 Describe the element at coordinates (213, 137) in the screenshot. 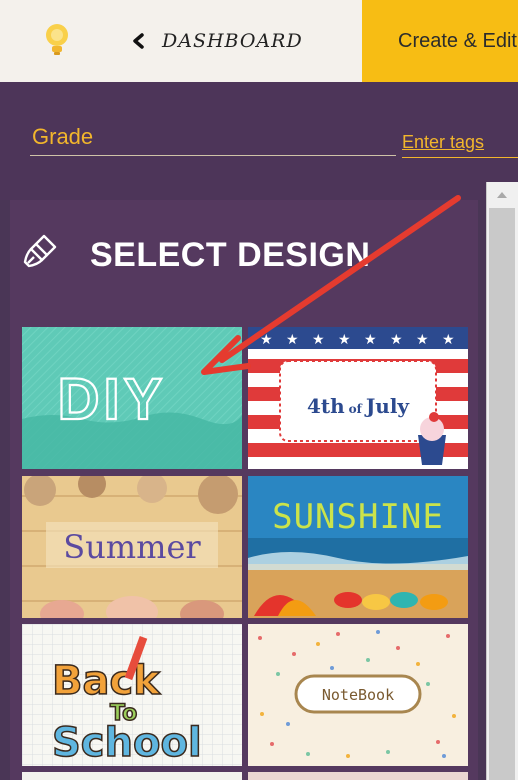

I see `grade-input` at that location.